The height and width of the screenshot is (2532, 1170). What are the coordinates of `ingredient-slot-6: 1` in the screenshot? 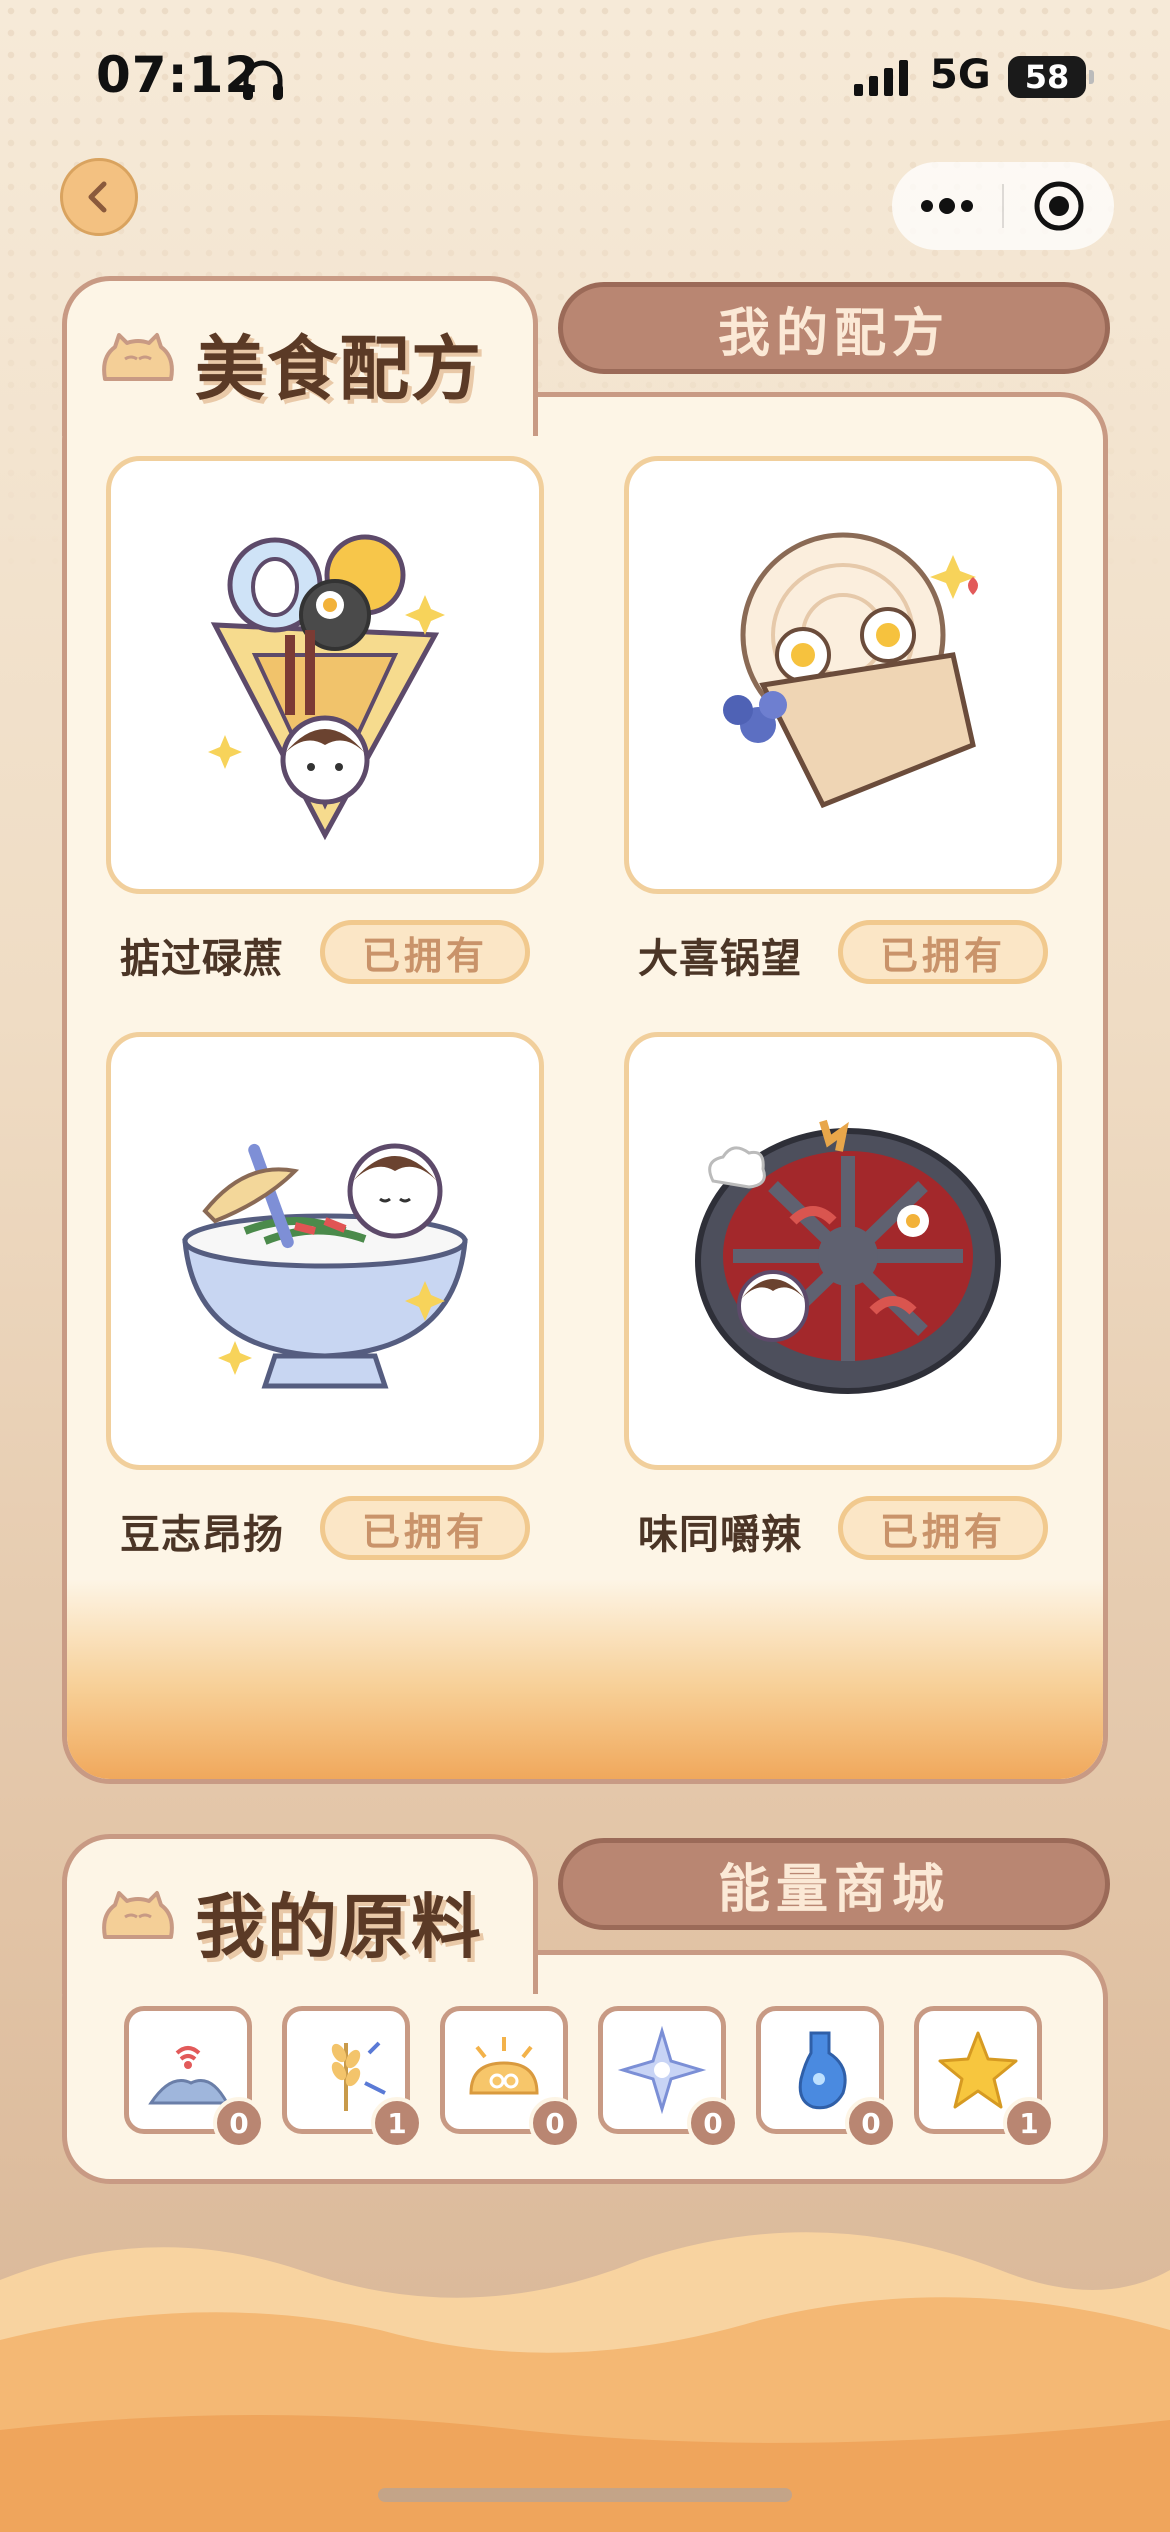 It's located at (984, 2077).